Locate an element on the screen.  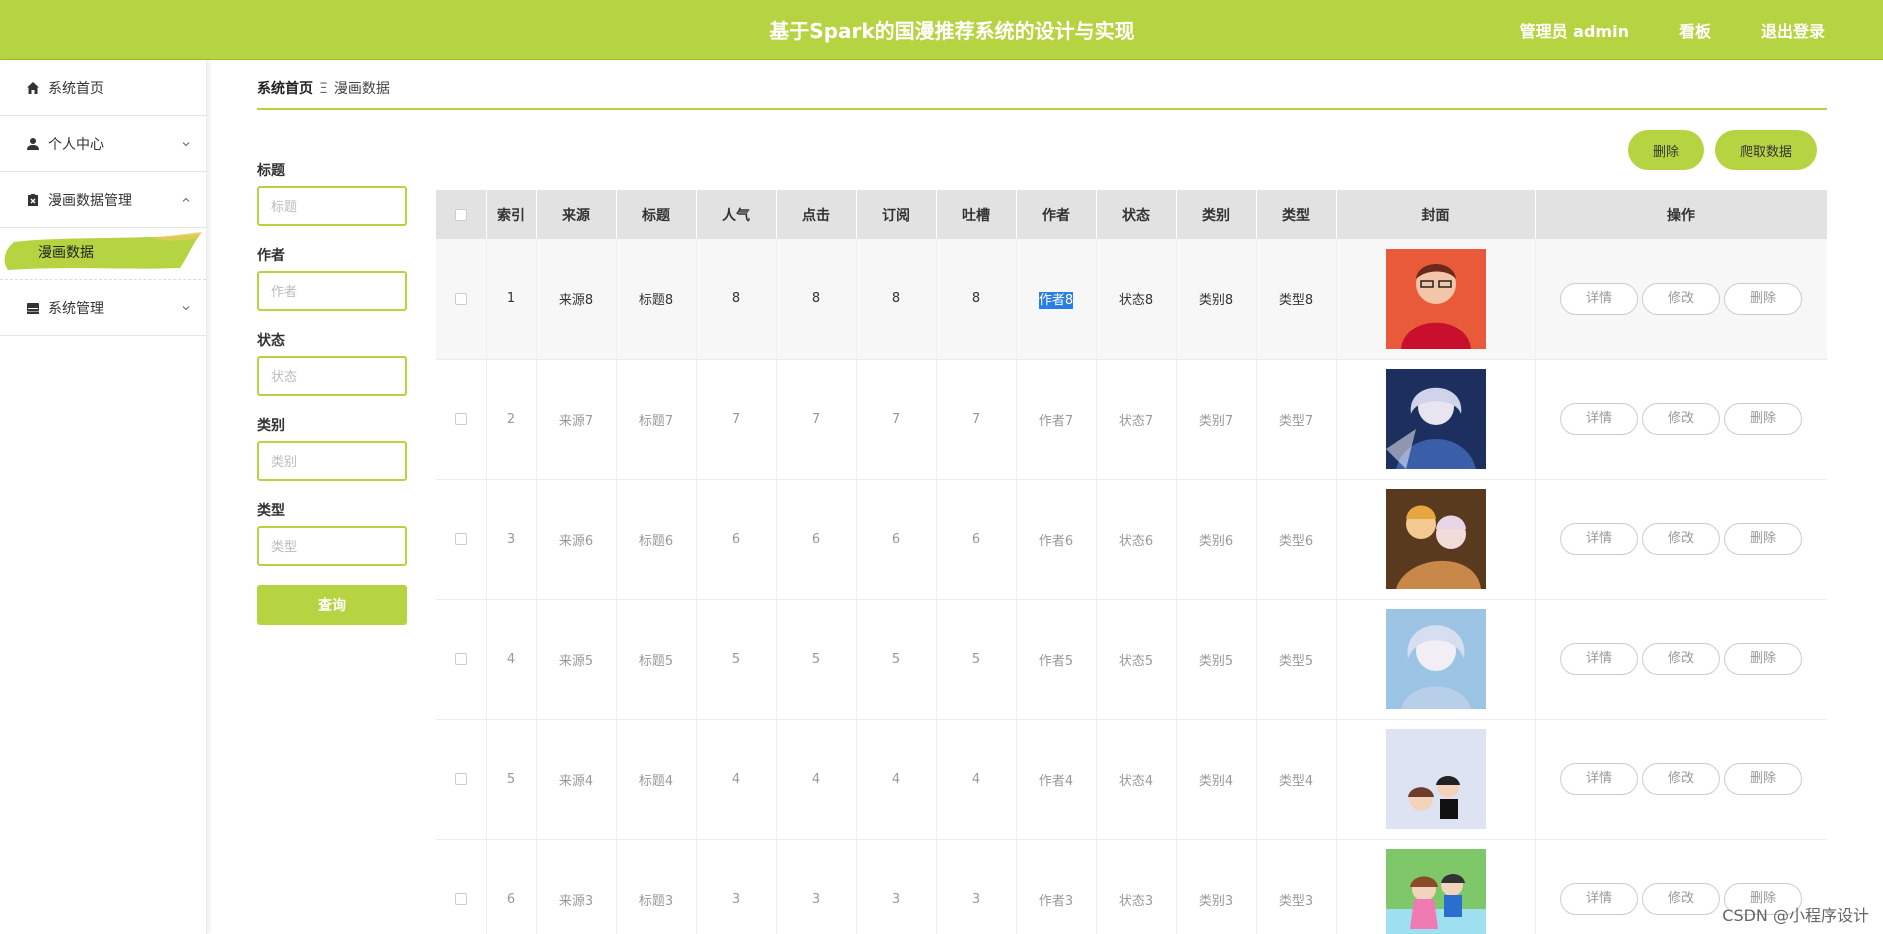
cell-index: 2 is located at coordinates (511, 419).